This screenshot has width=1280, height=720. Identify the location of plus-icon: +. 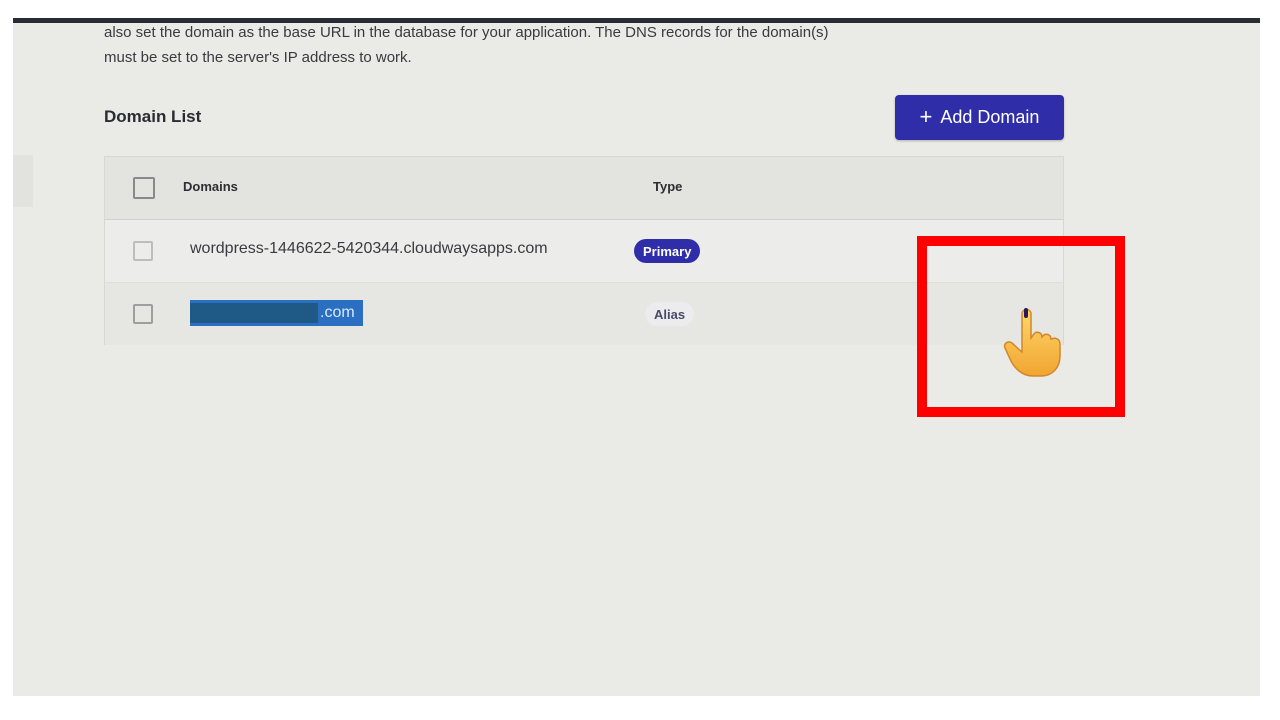
(926, 116).